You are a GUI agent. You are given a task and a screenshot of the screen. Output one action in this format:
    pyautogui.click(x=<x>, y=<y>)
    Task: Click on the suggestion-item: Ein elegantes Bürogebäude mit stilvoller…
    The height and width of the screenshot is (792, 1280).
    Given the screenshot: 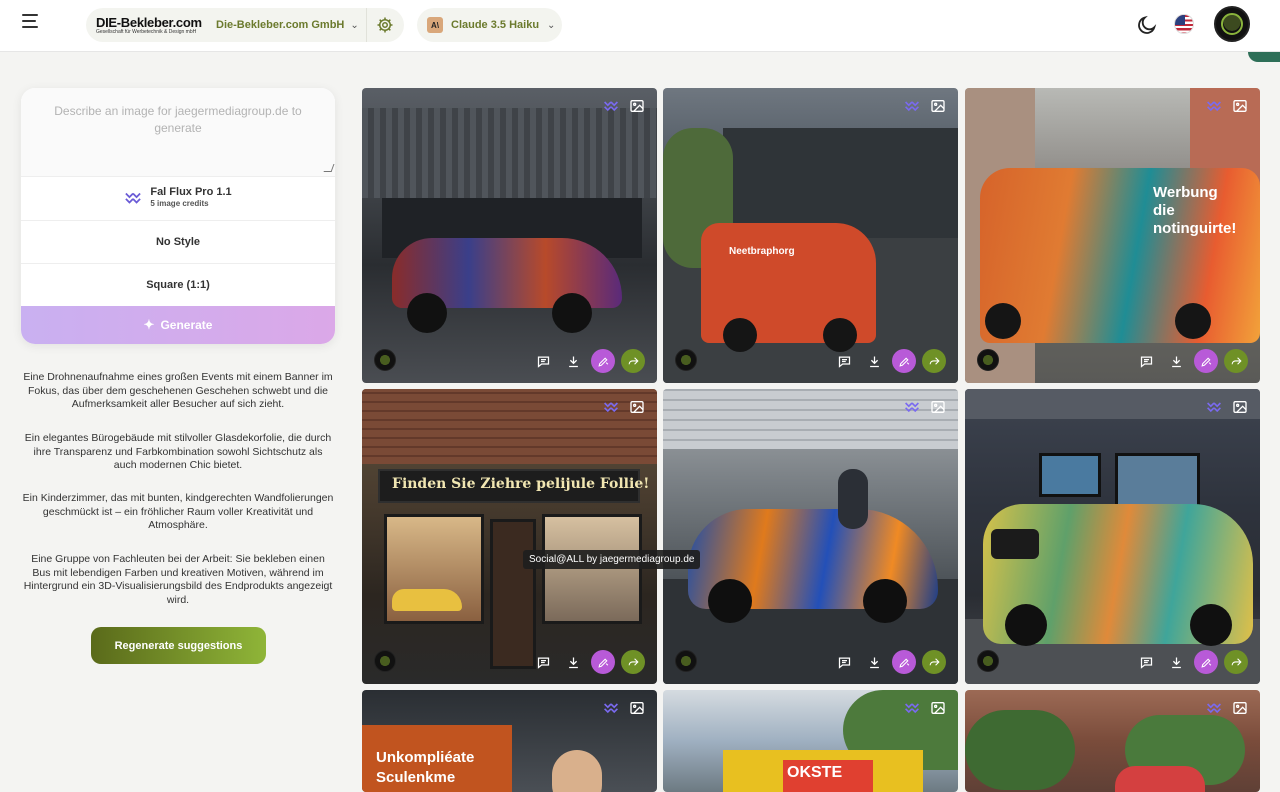 What is the action you would take?
    pyautogui.click(x=178, y=452)
    